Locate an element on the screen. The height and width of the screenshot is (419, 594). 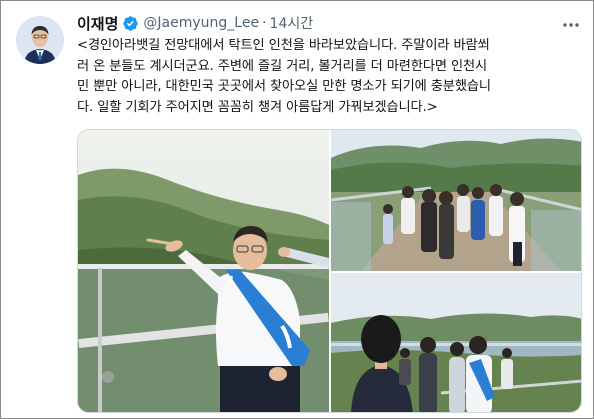
tweet-header: 이재명 @Jaemyung_Lee · 14시간 is located at coordinates (195, 23).